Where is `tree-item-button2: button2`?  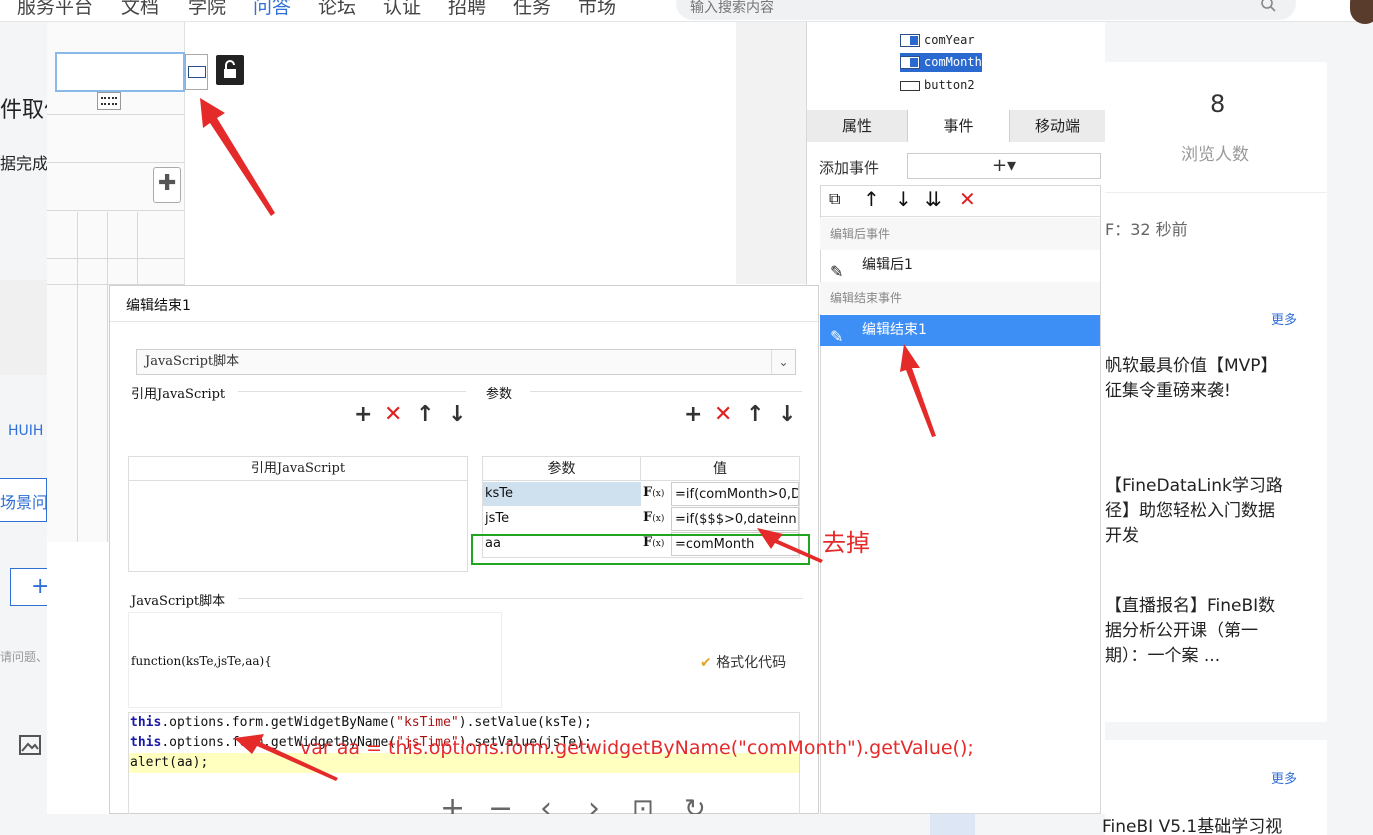
tree-item-button2: button2 is located at coordinates (937, 85).